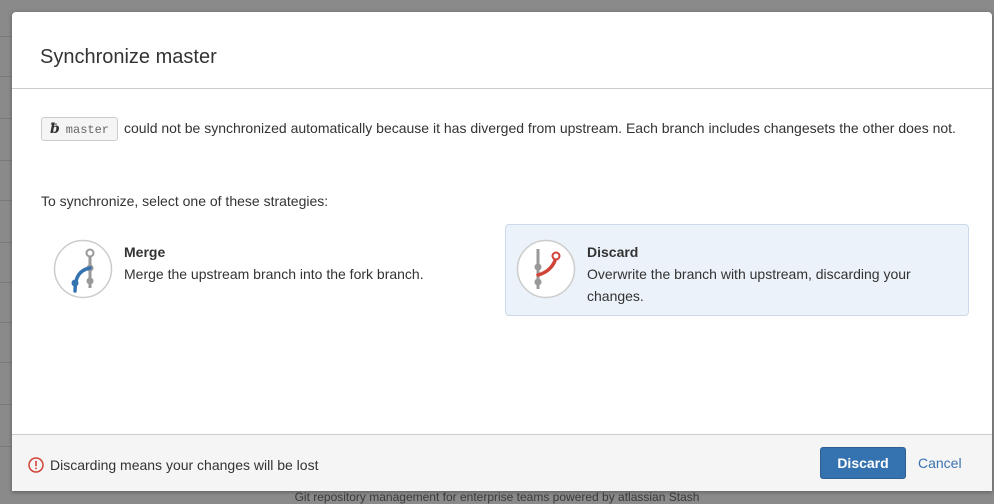 This screenshot has width=994, height=504. I want to click on dialog-title: Synchronize master, so click(128, 57).